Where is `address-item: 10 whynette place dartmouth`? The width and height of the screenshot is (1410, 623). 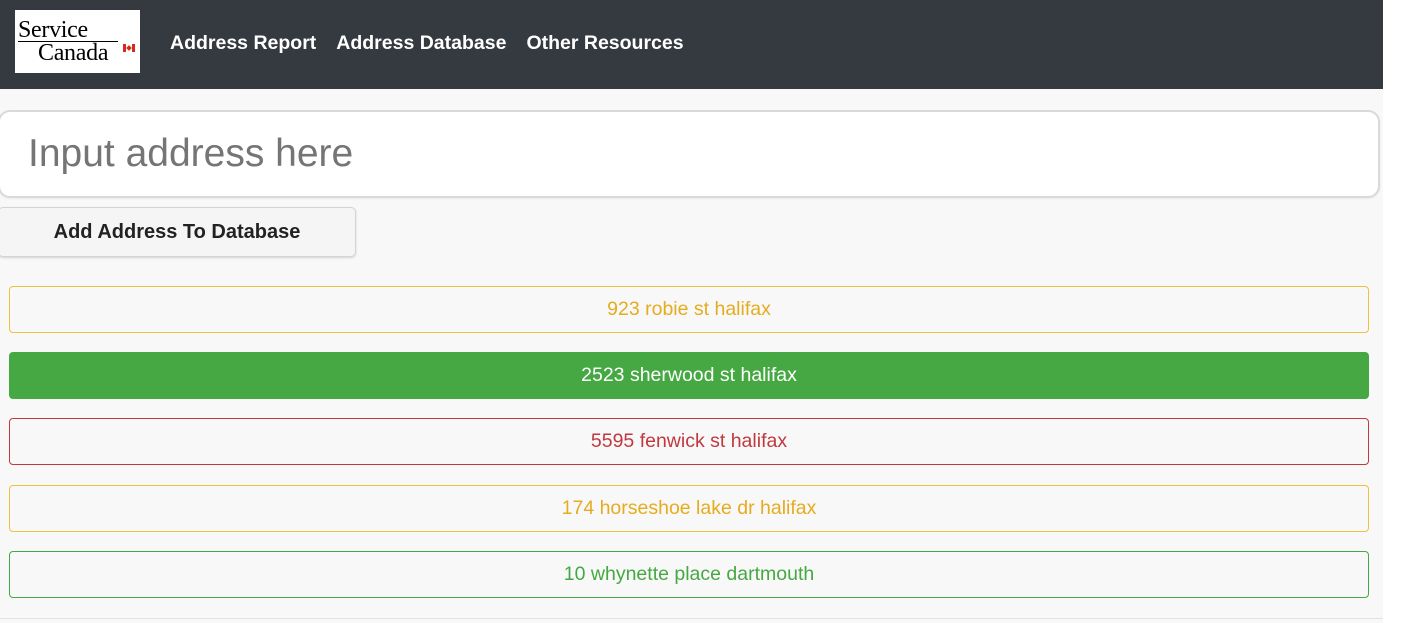
address-item: 10 whynette place dartmouth is located at coordinates (689, 574).